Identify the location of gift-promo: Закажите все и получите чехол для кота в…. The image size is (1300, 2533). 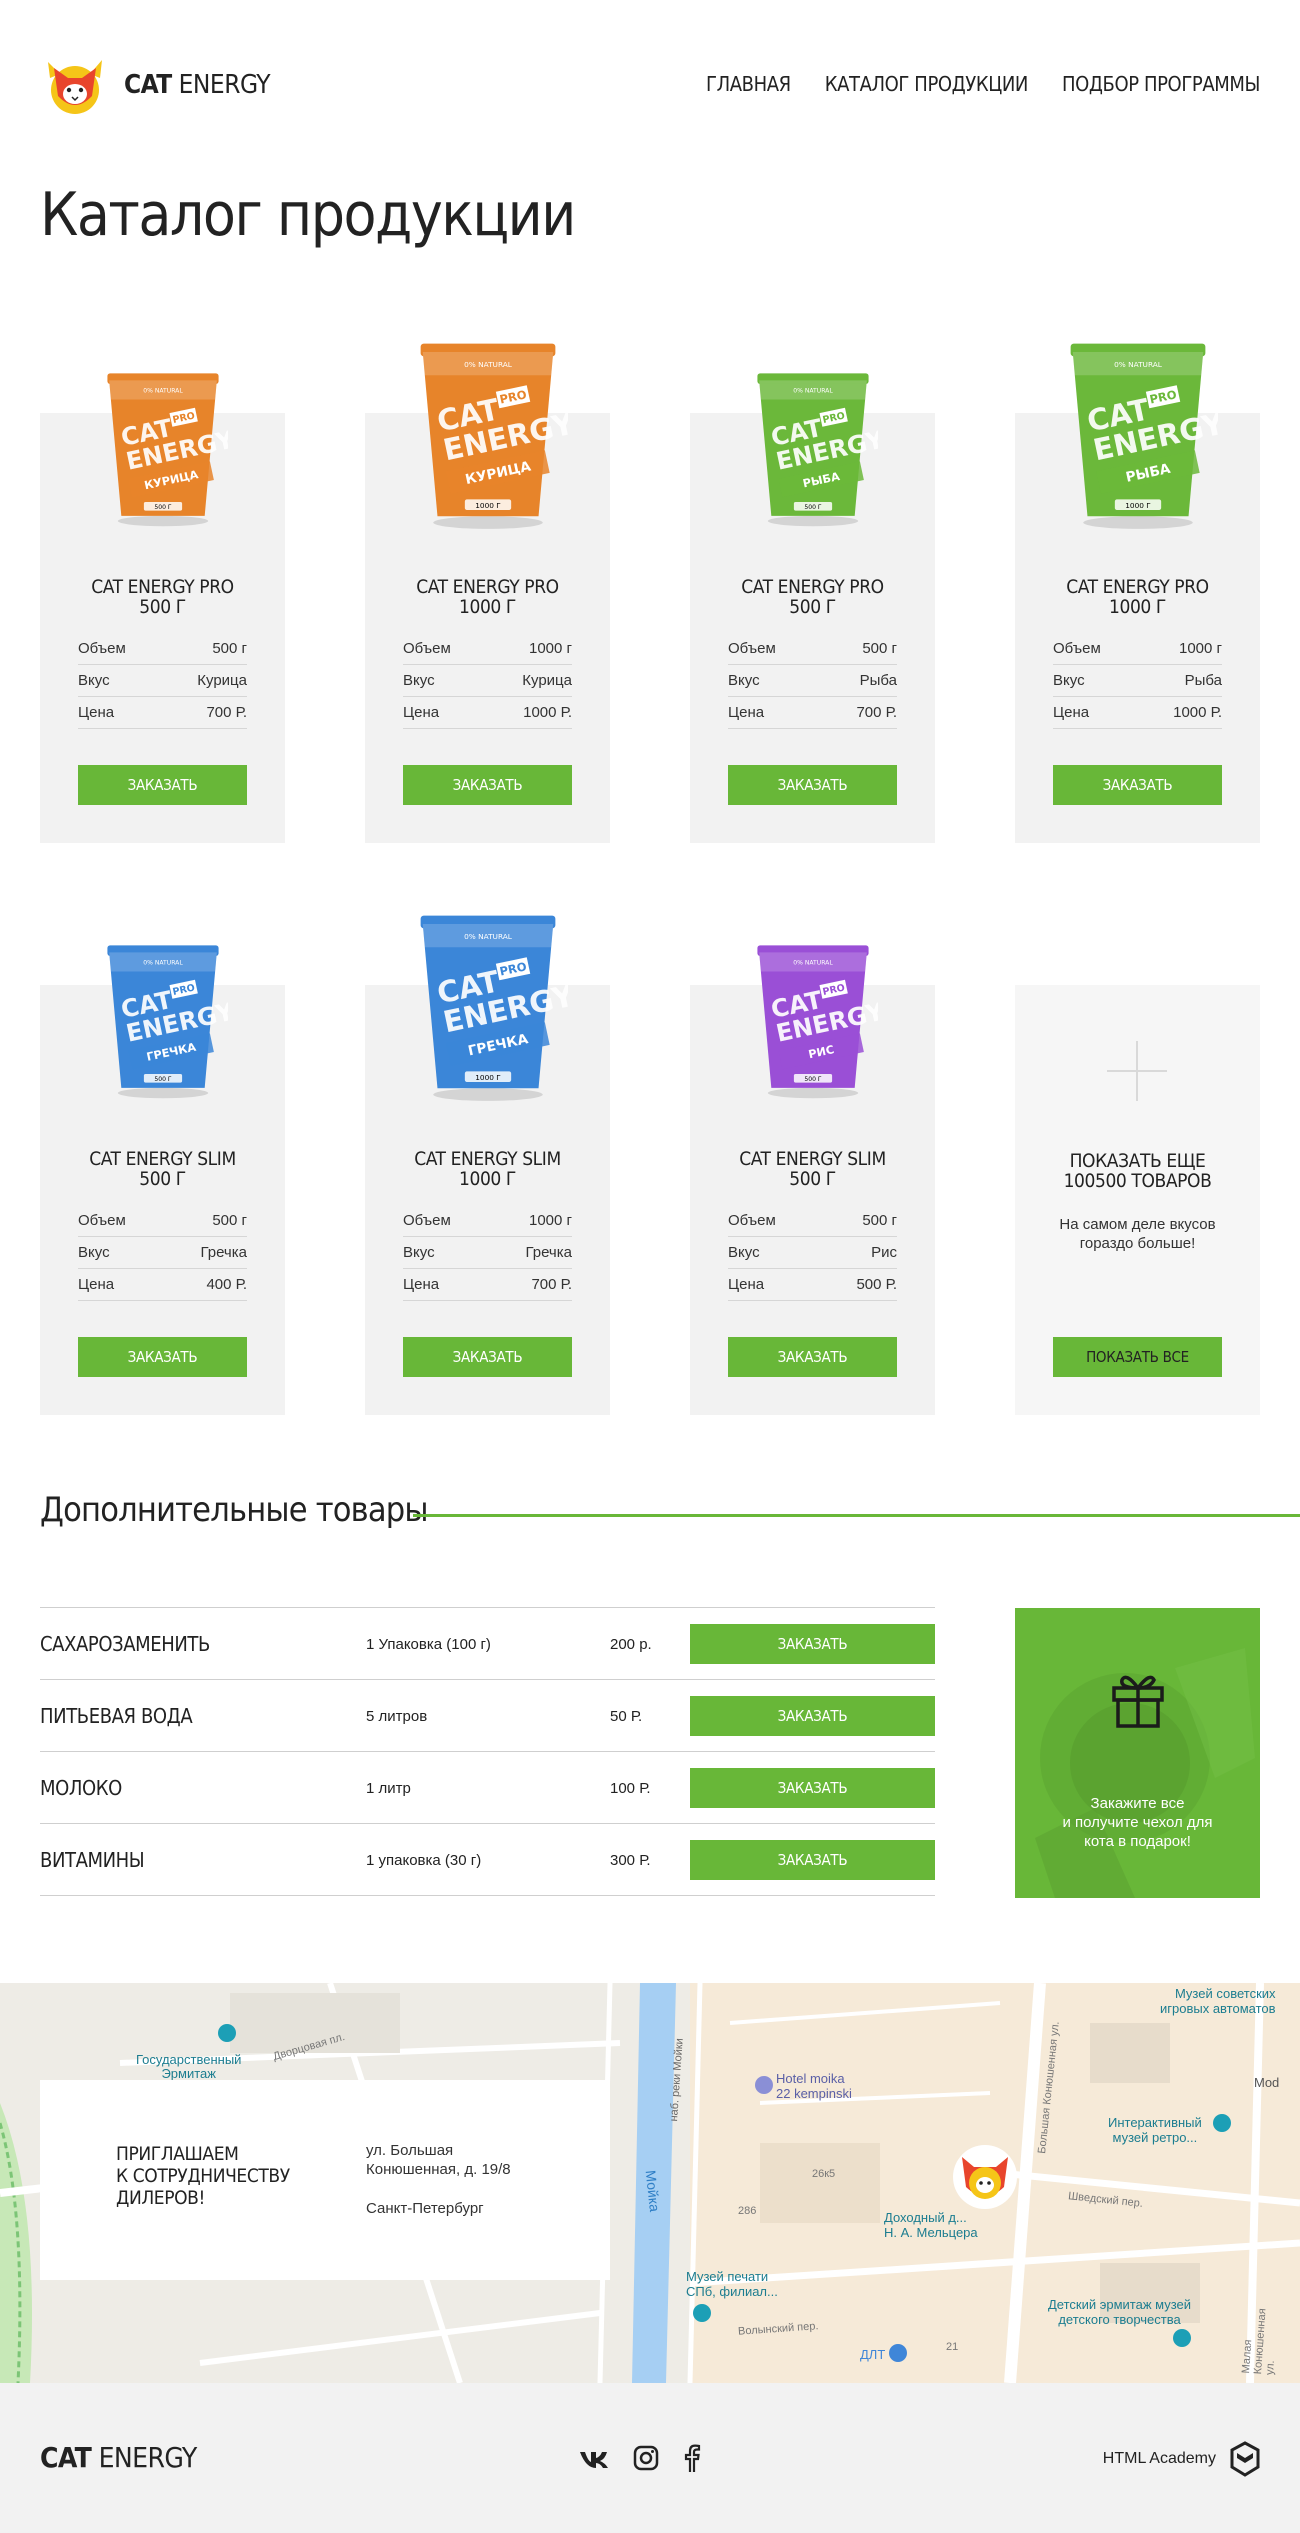
(1137, 1753).